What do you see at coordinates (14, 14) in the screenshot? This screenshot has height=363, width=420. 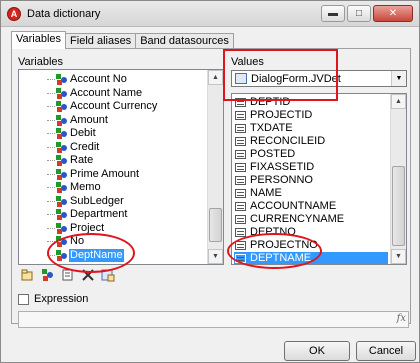 I see `app-icon: A` at bounding box center [14, 14].